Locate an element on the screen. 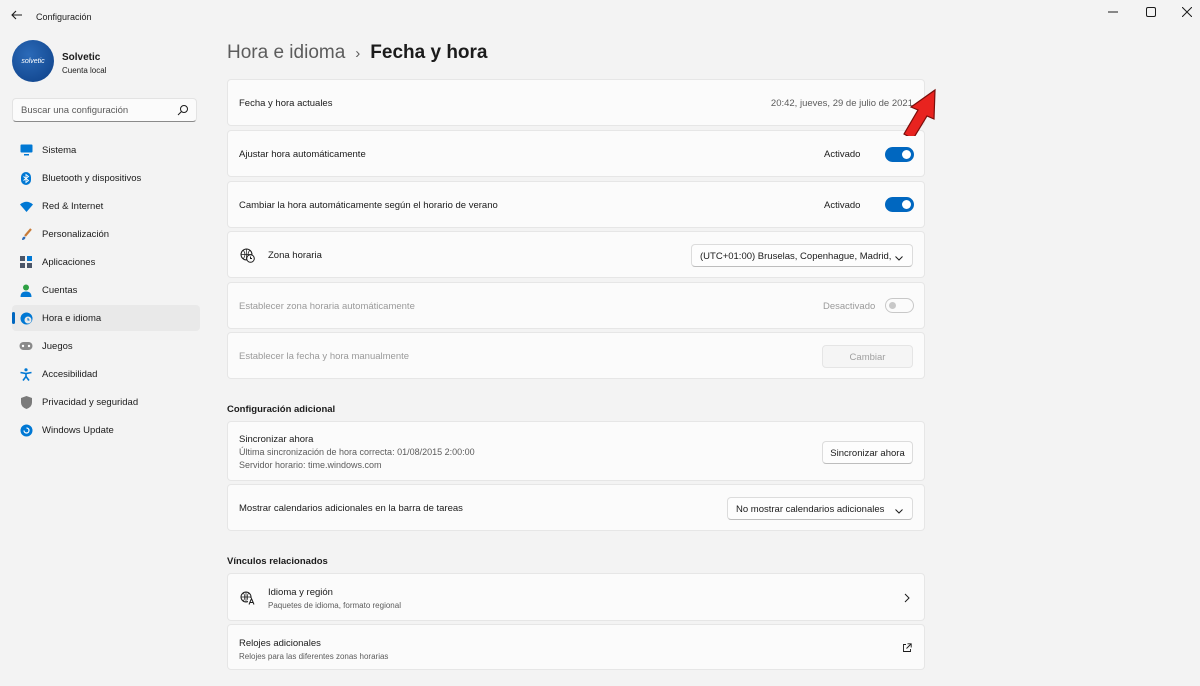  breadcrumb: Hora e idioma › Fecha y hora is located at coordinates (357, 53).